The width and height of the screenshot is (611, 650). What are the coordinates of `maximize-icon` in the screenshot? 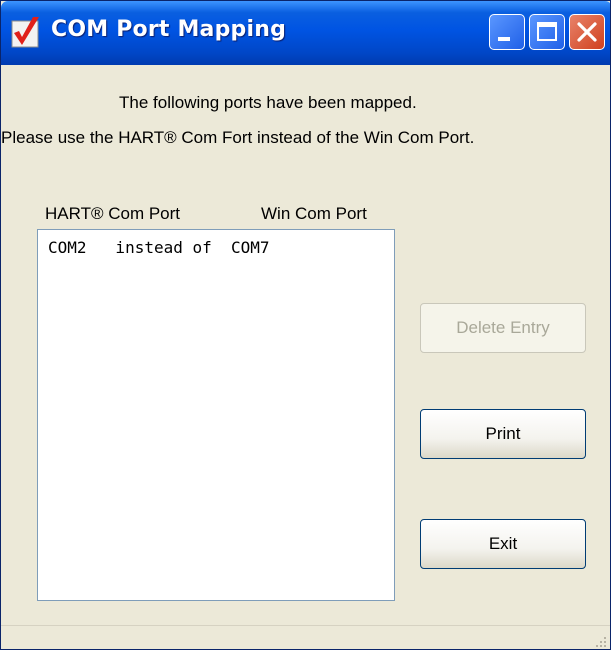 It's located at (547, 31).